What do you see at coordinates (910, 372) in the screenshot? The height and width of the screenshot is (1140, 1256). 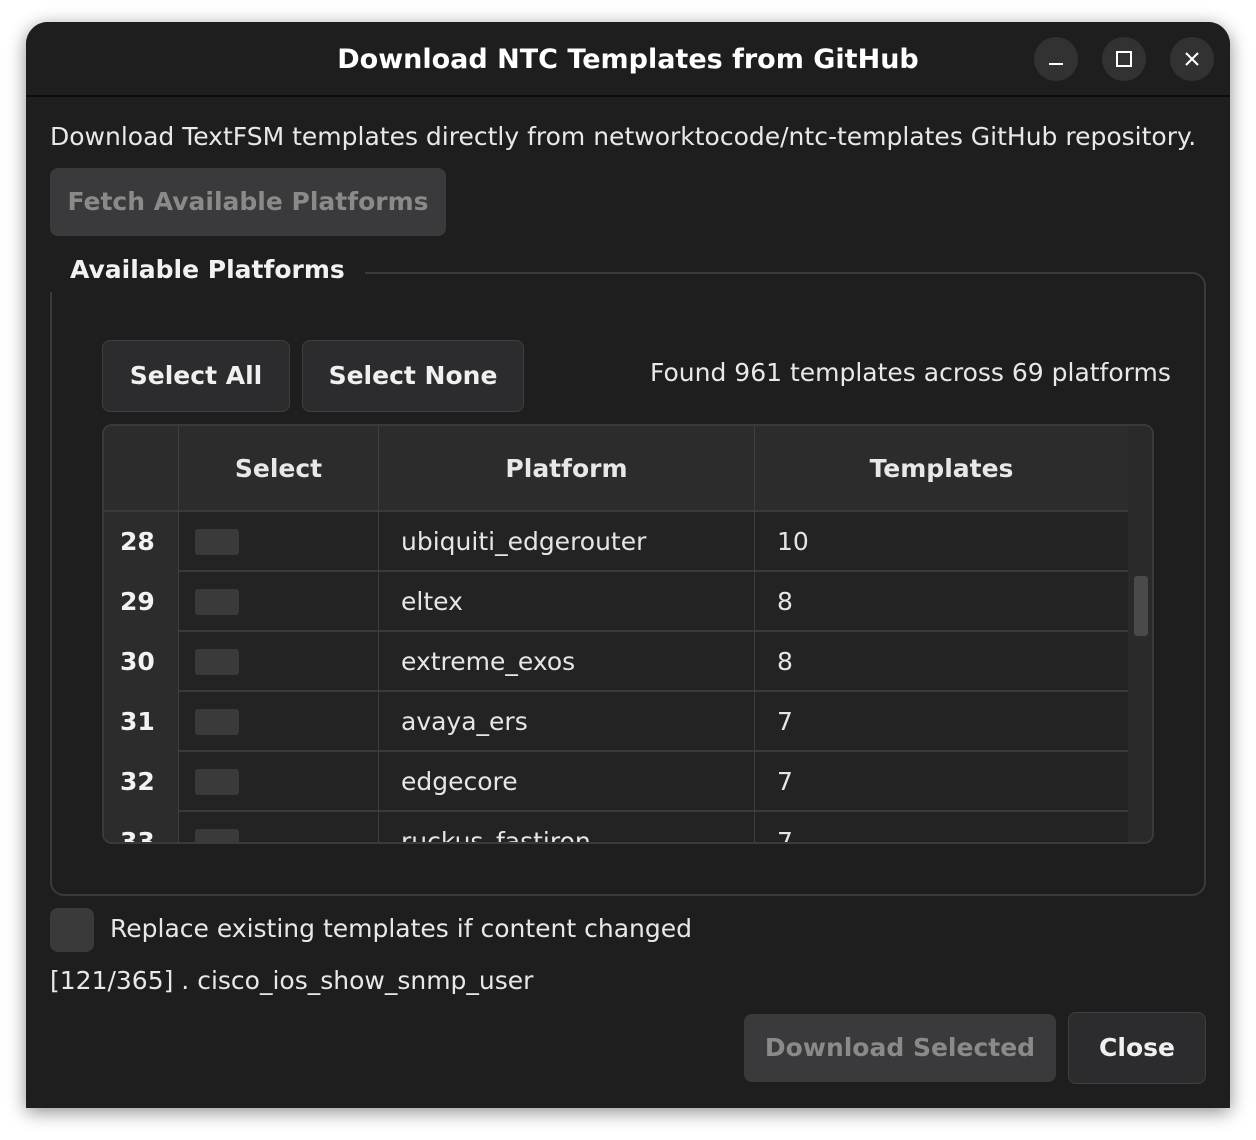 I see `found-summary: Found 961 templates across 69 platforms` at bounding box center [910, 372].